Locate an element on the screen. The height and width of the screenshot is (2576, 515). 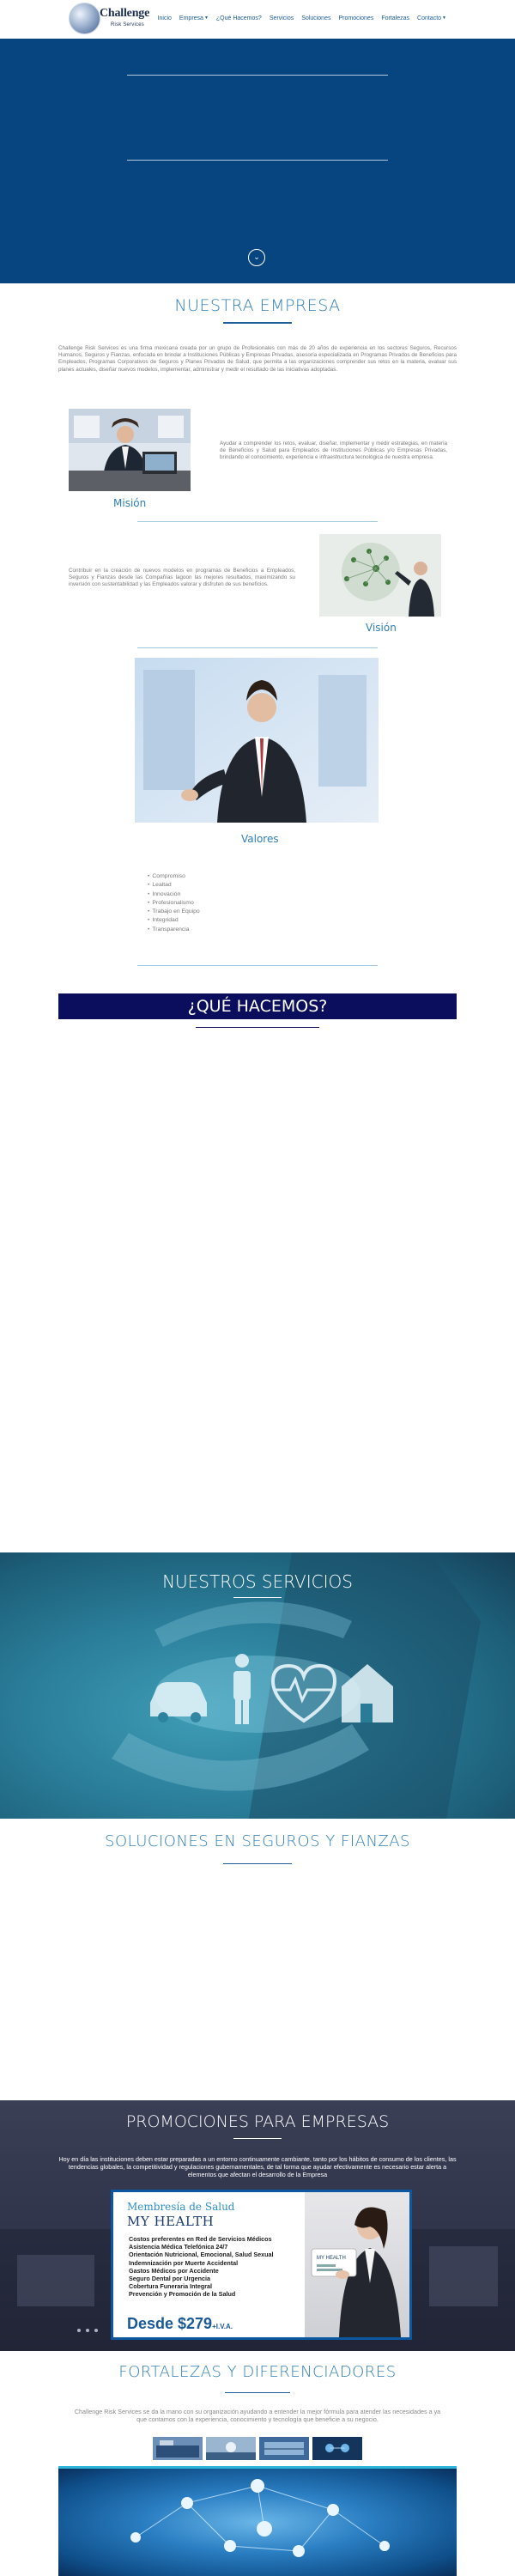
card-kicker: Membresía de Salud is located at coordinates (181, 2207).